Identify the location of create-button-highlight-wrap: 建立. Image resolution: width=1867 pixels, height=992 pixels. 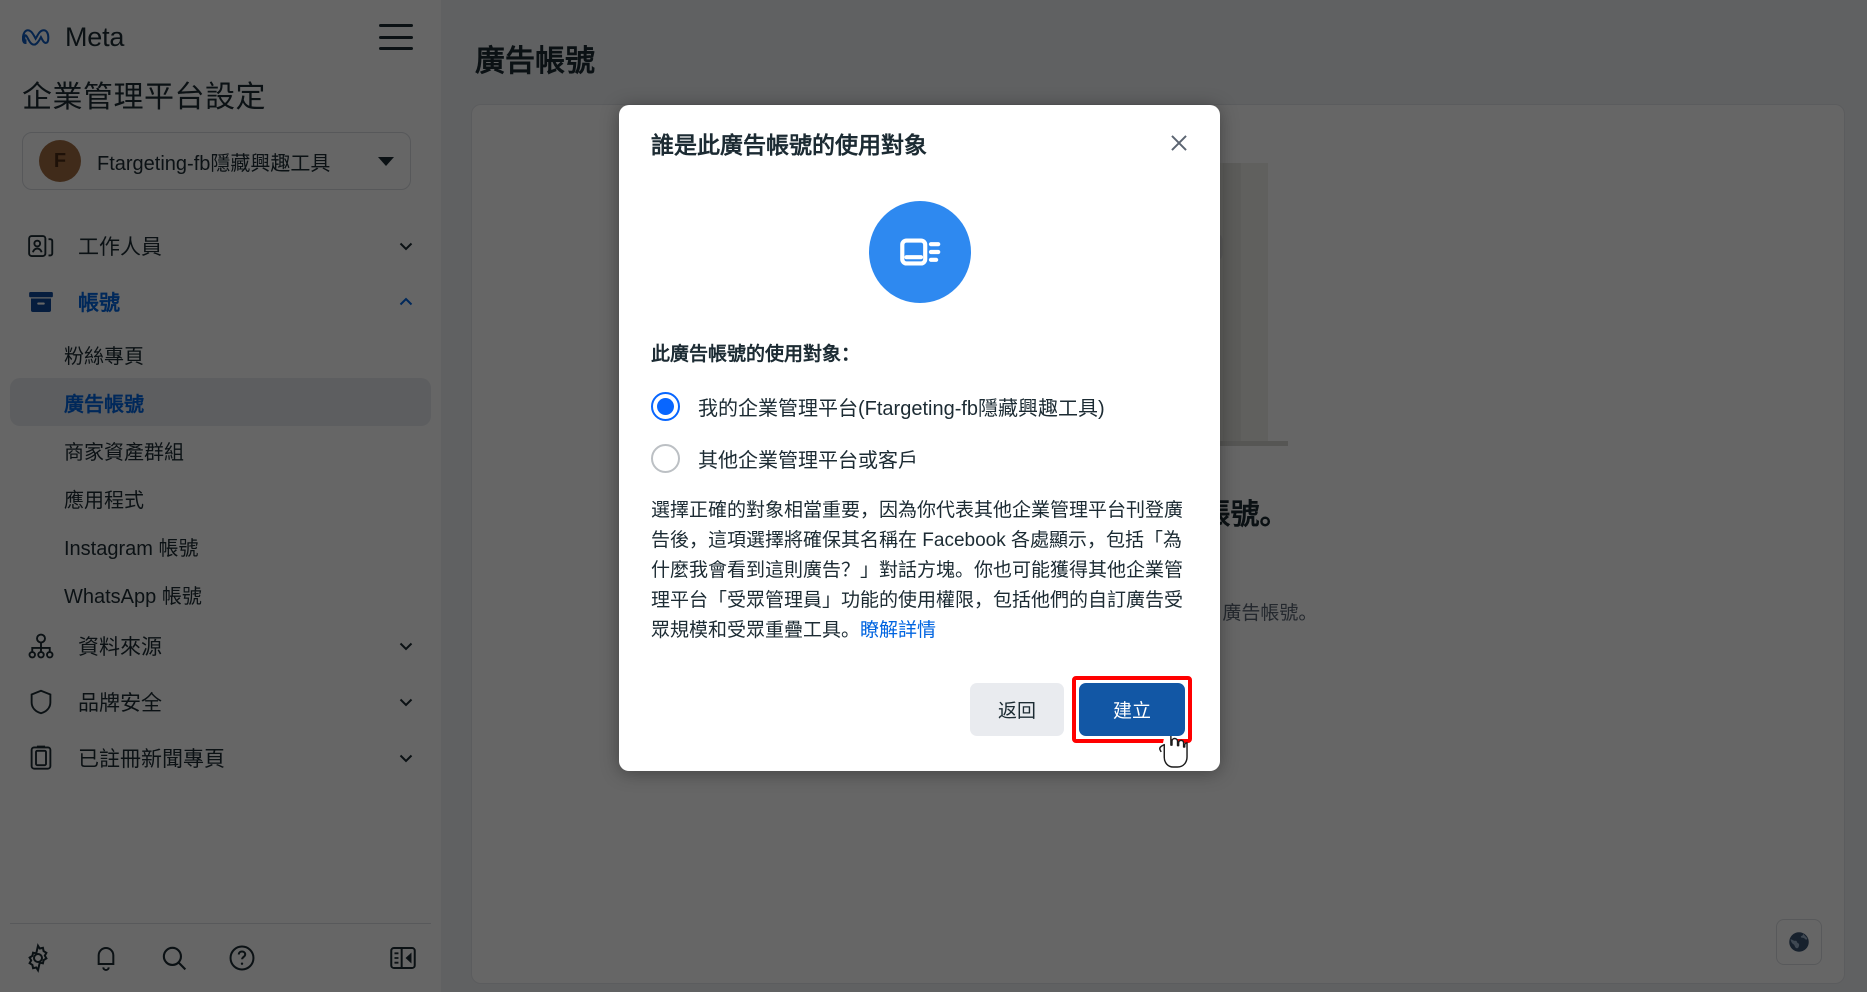
(1131, 710).